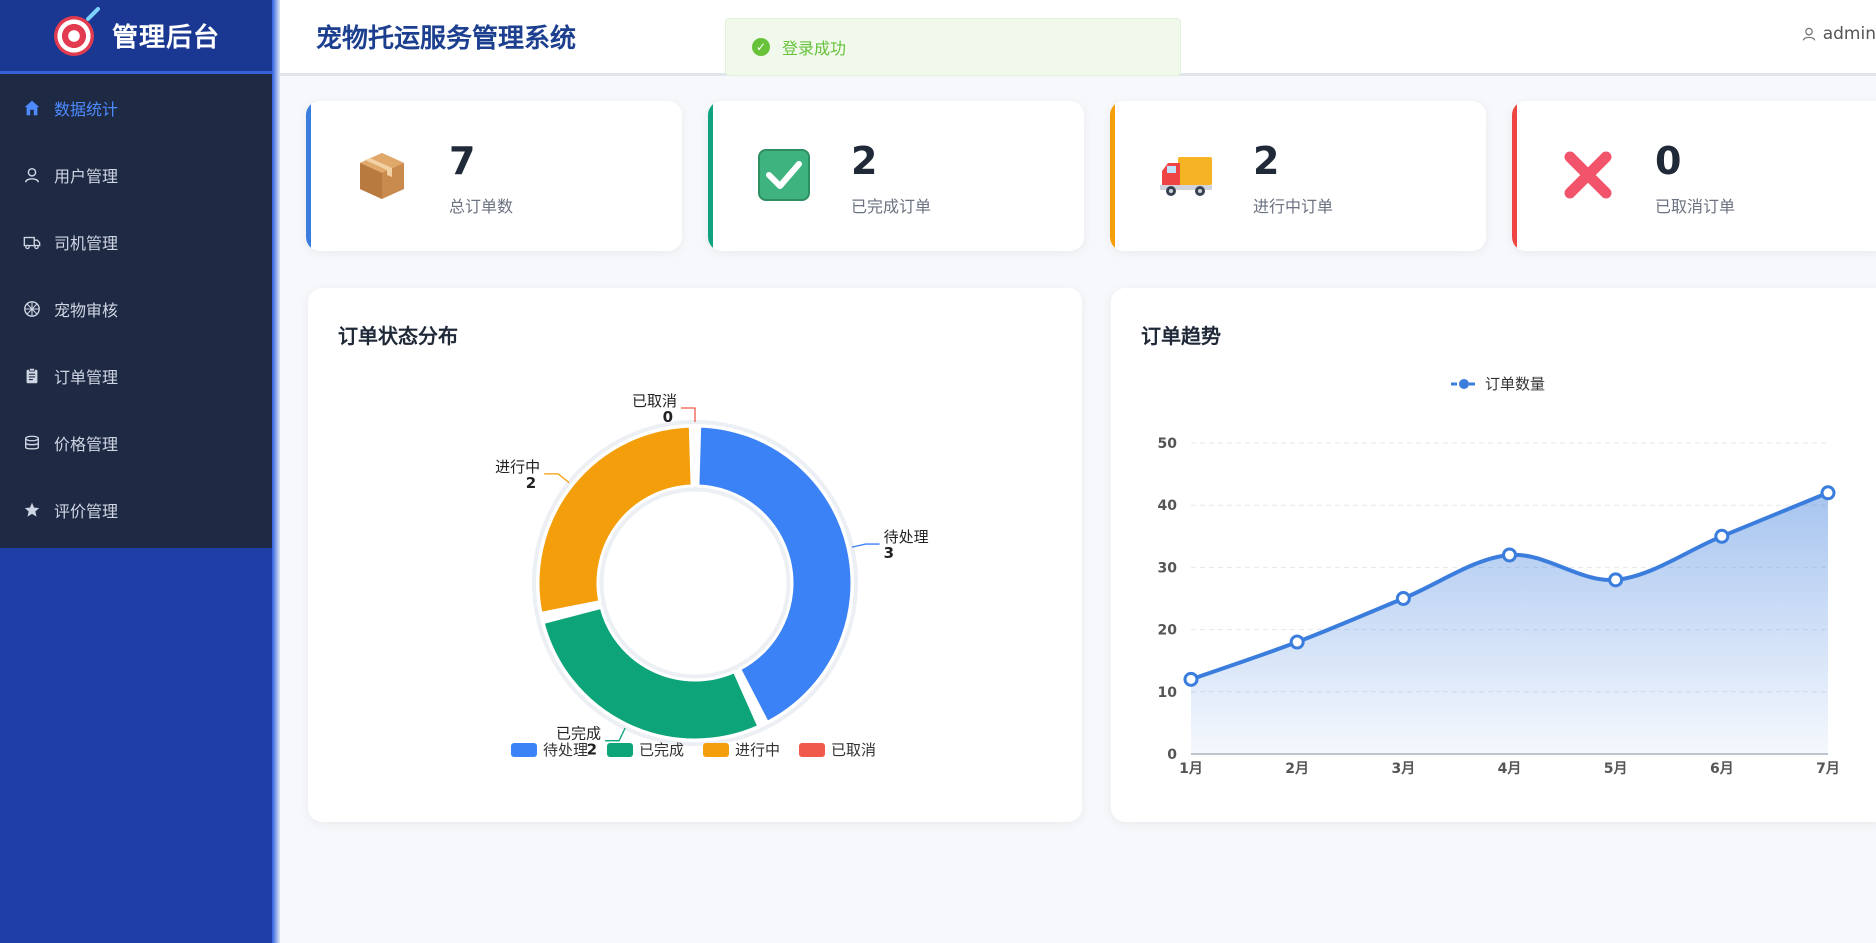  Describe the element at coordinates (481, 206) in the screenshot. I see `stat-label: 总订单数` at that location.